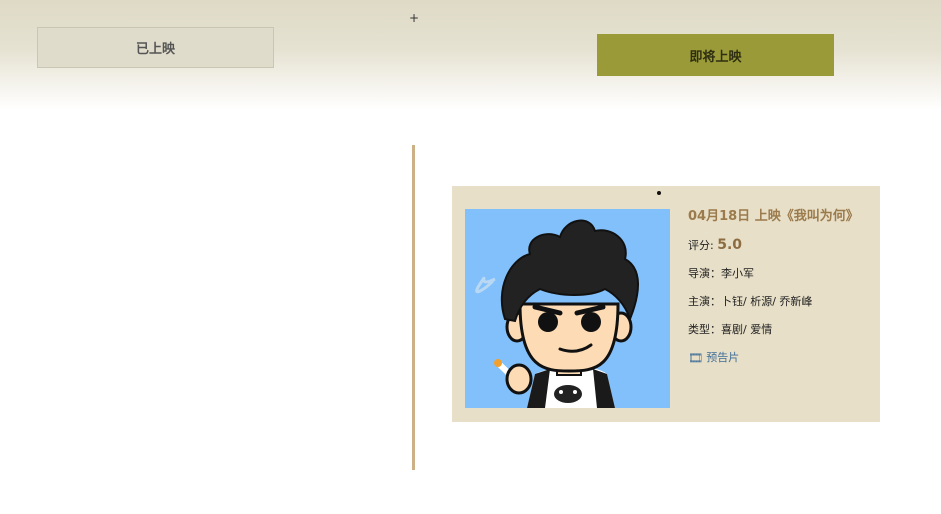  I want to click on director-row: 导演：李小军, so click(783, 274).